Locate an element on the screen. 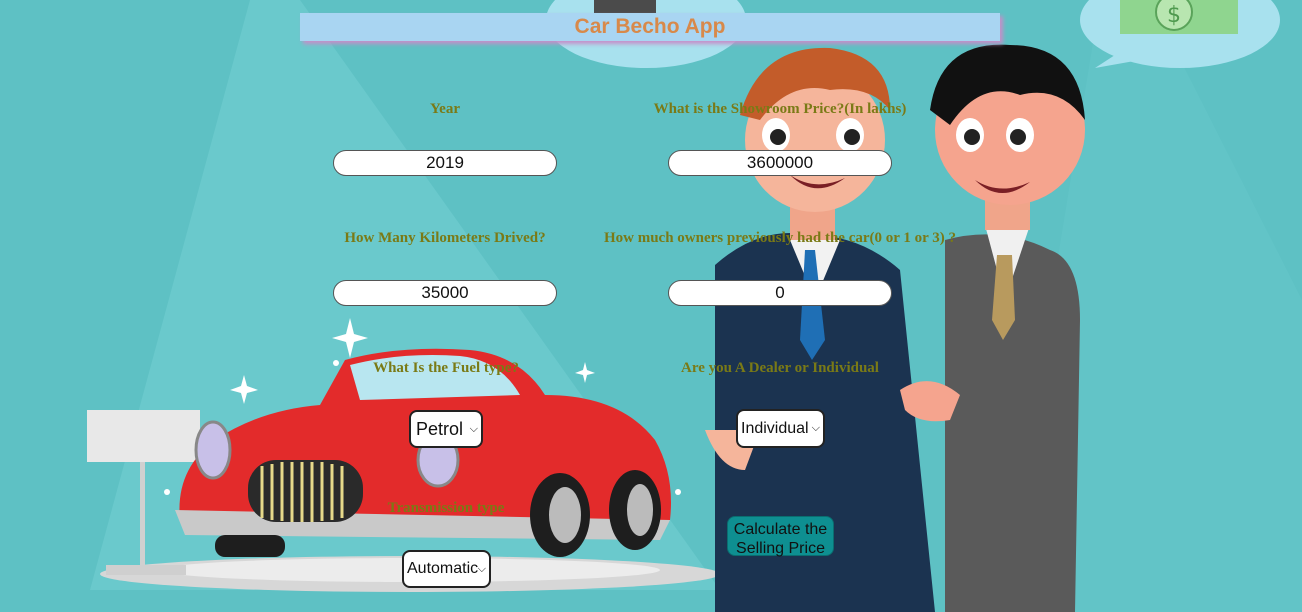 This screenshot has height=612, width=1302. calculate-price-button: Calculate the Selling Price is located at coordinates (780, 536).